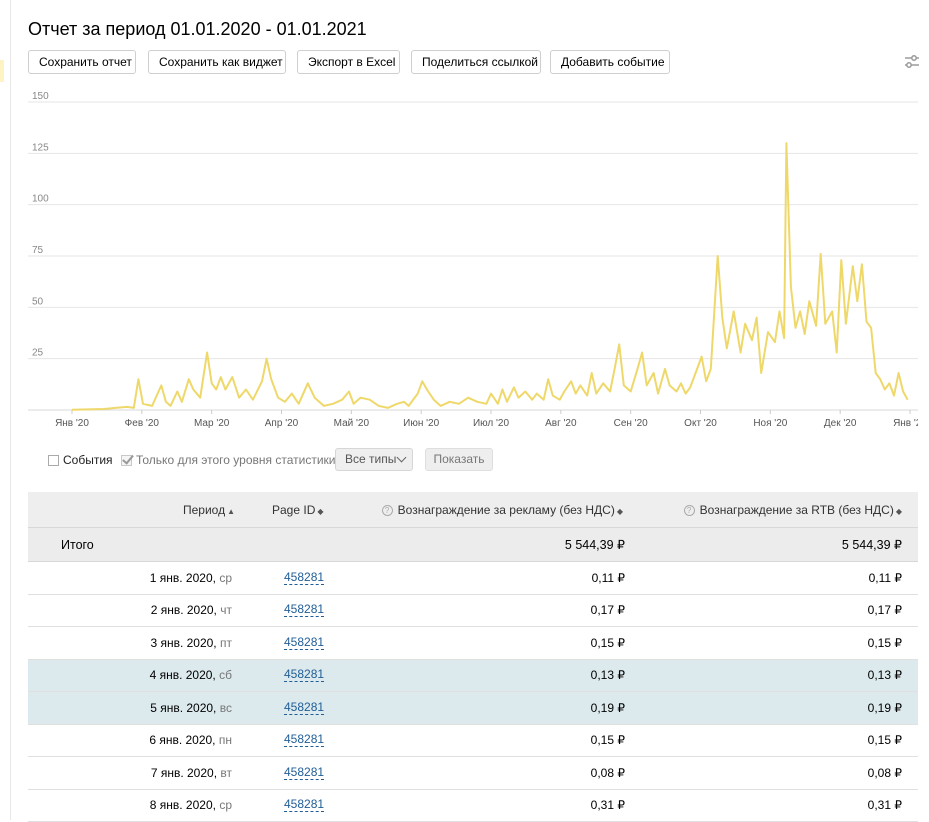  What do you see at coordinates (348, 62) in the screenshot?
I see `export-excel-button: Экспорт в Excel` at bounding box center [348, 62].